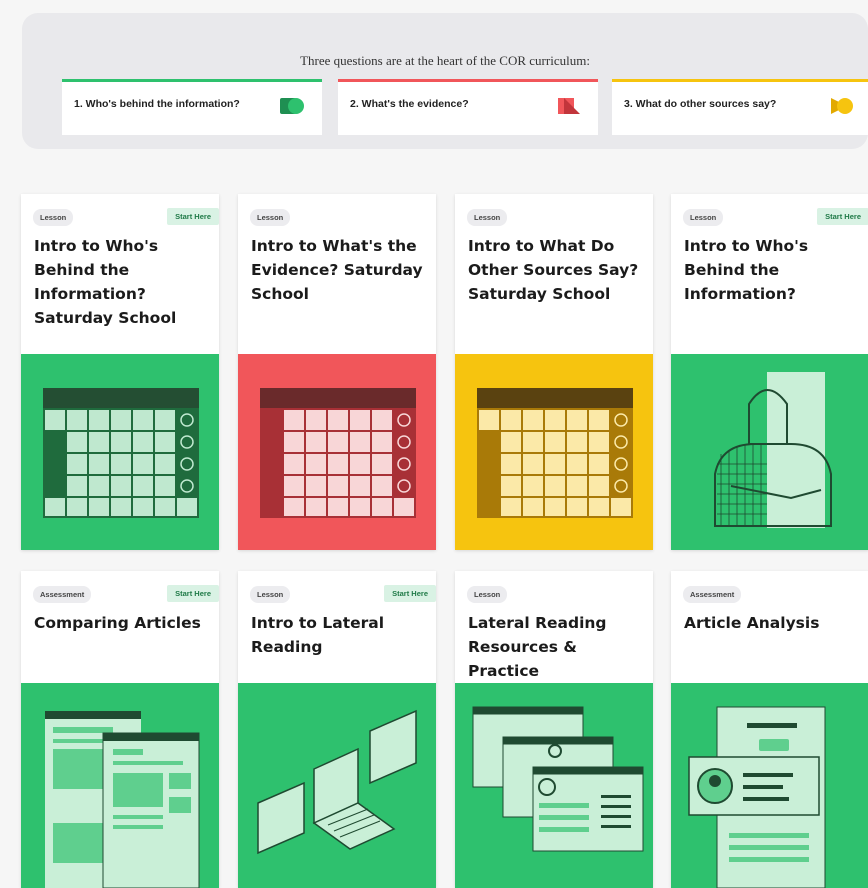 This screenshot has height=888, width=868. What do you see at coordinates (122, 799) in the screenshot?
I see `articles-illustration-icon` at bounding box center [122, 799].